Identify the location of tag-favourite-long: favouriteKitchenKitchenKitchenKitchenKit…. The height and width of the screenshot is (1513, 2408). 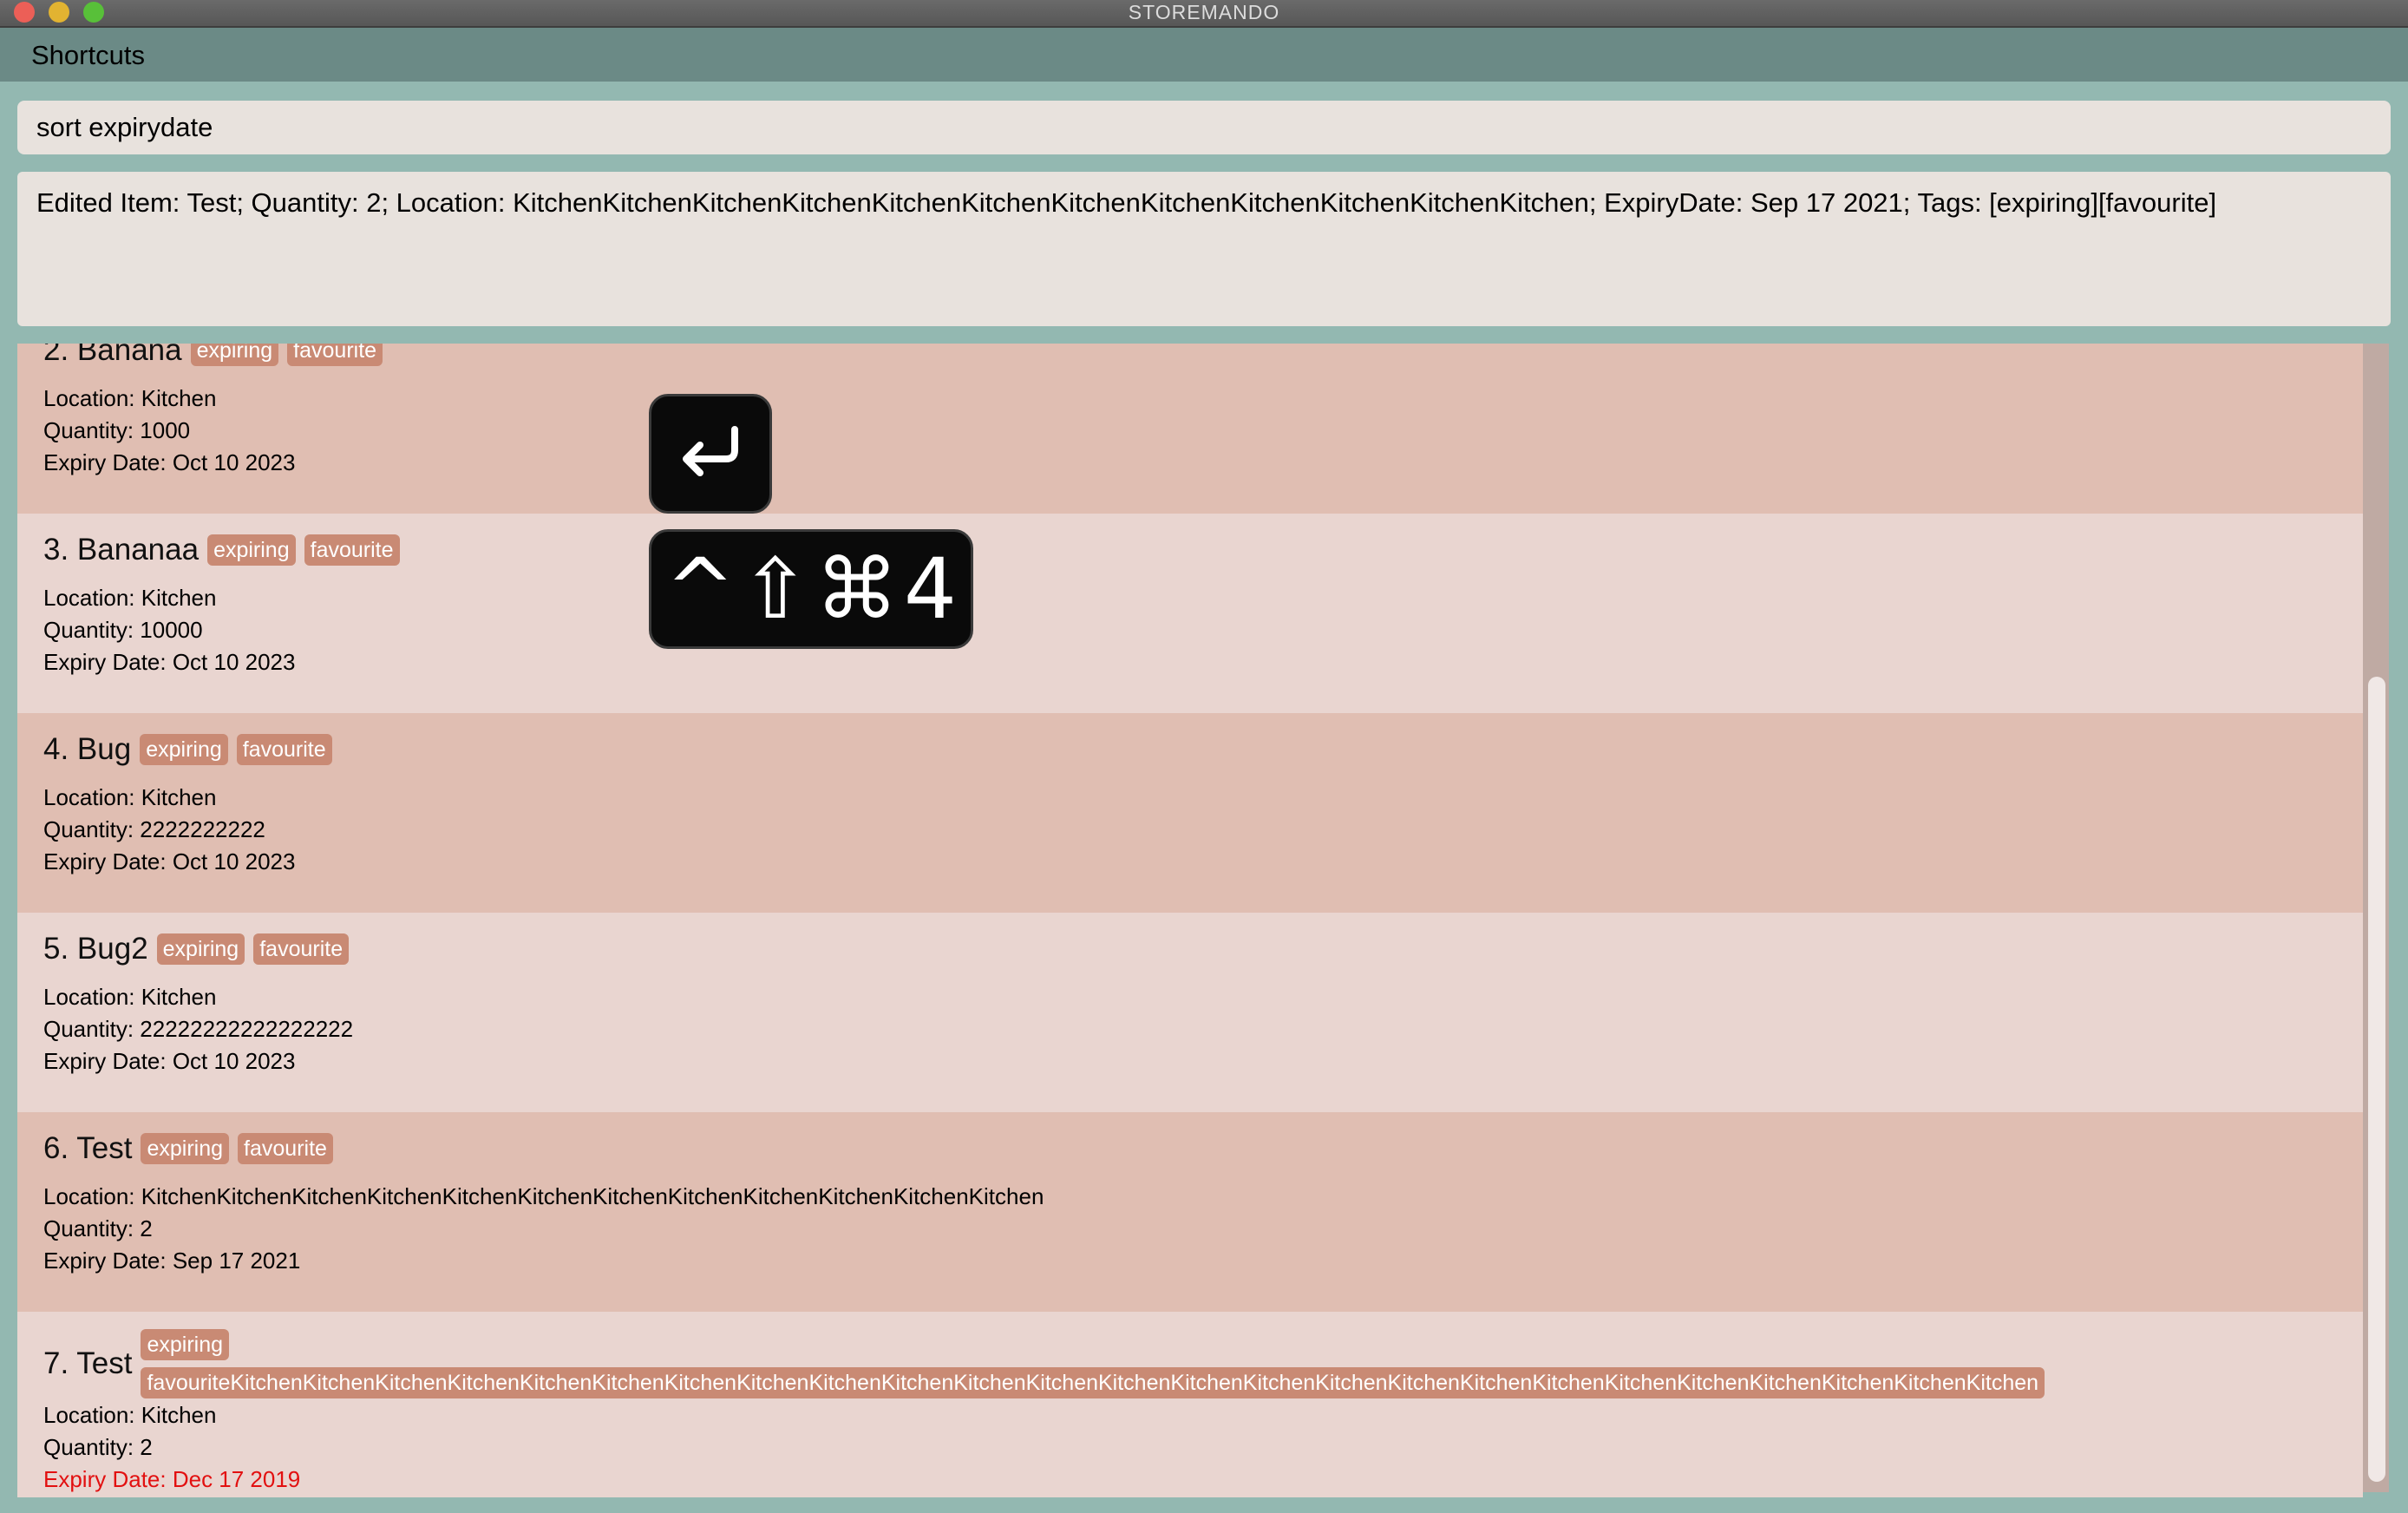
(1093, 1382).